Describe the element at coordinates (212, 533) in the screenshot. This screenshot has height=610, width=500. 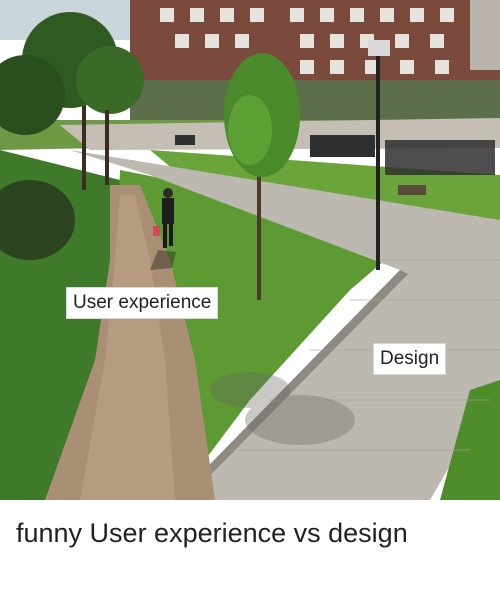
I see `meme-caption: funny User experience vs design` at that location.